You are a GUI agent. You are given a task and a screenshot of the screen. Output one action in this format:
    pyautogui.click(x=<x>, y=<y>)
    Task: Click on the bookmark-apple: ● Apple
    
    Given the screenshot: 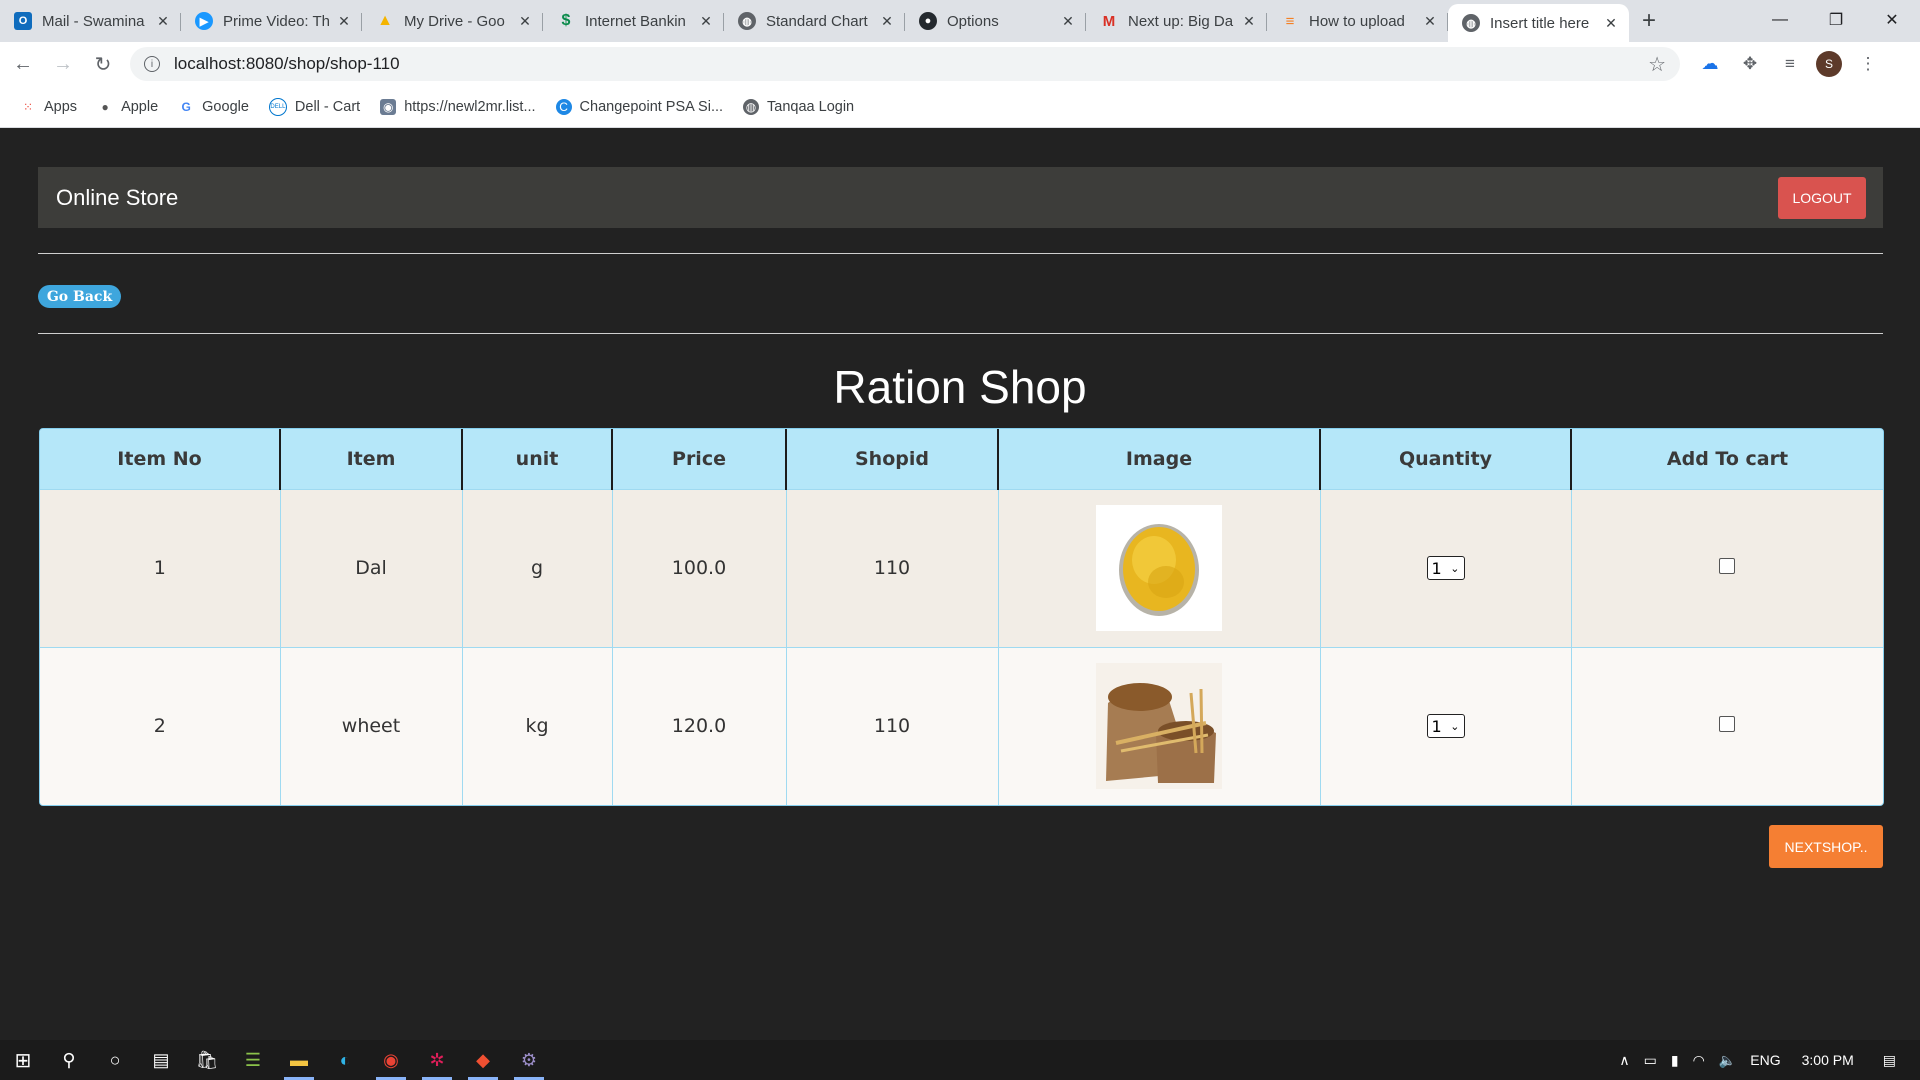 What is the action you would take?
    pyautogui.click(x=127, y=107)
    